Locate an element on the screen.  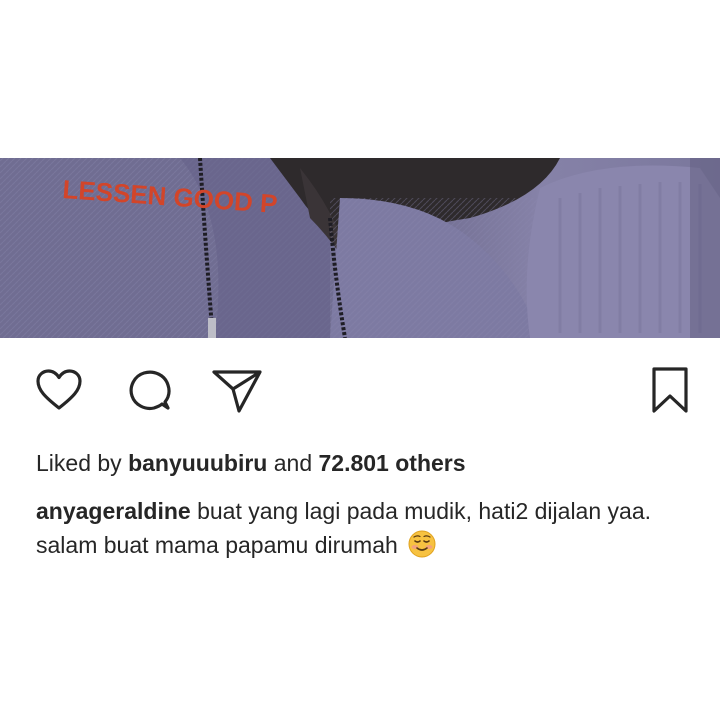
likes-prefix: Liked by is located at coordinates (79, 463).